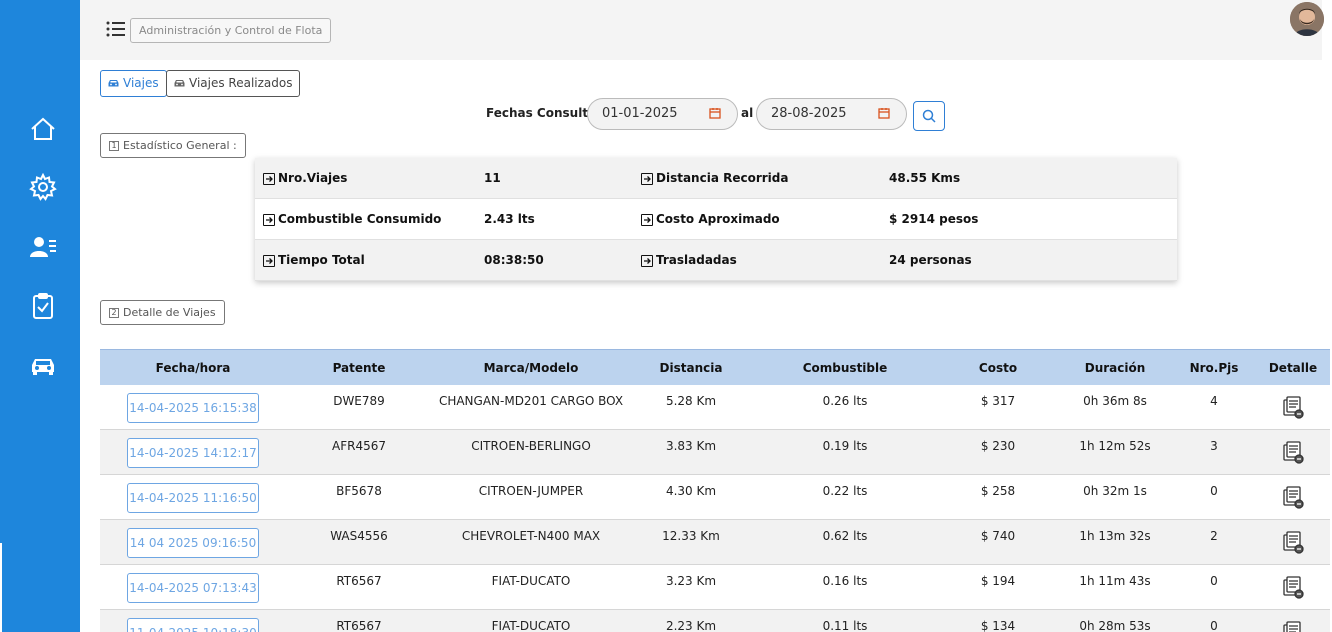  What do you see at coordinates (691, 491) in the screenshot?
I see `cell-distancia: 4.30 Km` at bounding box center [691, 491].